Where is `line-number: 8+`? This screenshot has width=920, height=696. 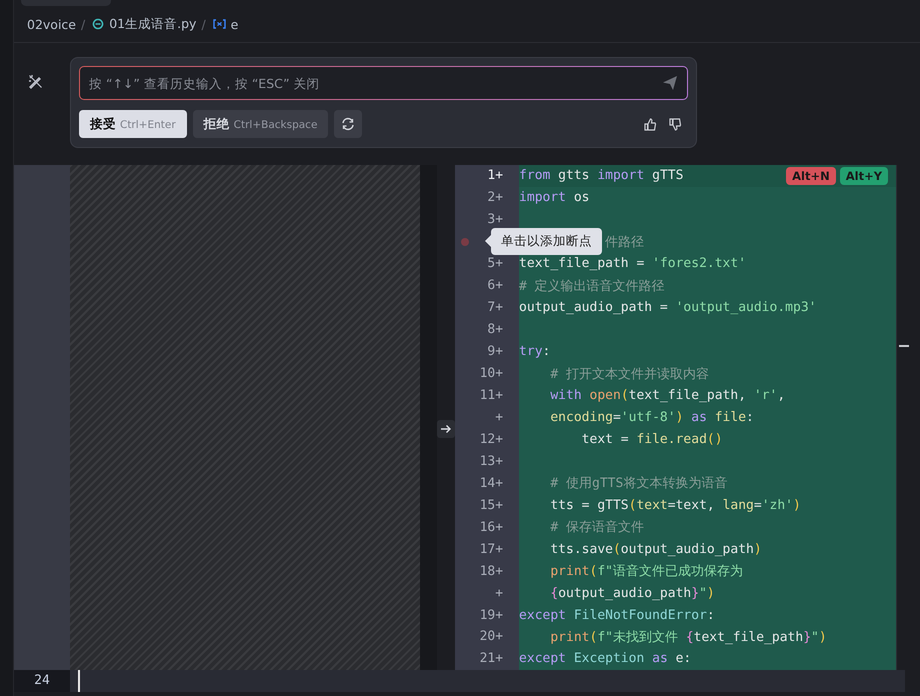 line-number: 8+ is located at coordinates (495, 330).